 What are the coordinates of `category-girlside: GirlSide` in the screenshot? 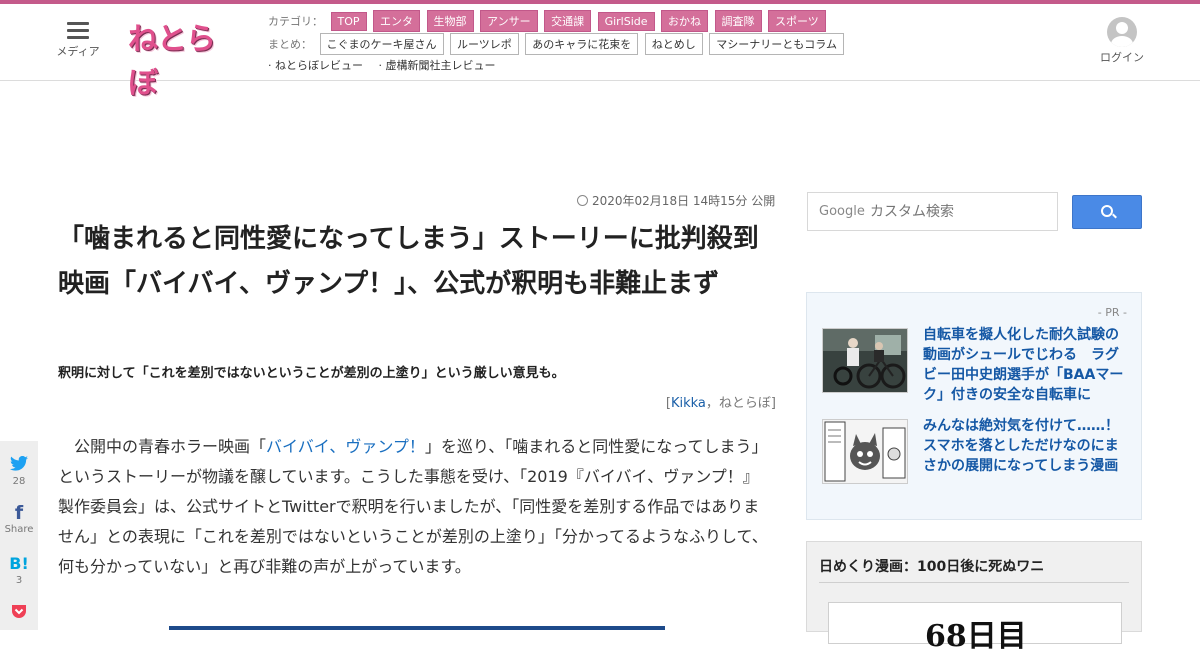 It's located at (626, 21).